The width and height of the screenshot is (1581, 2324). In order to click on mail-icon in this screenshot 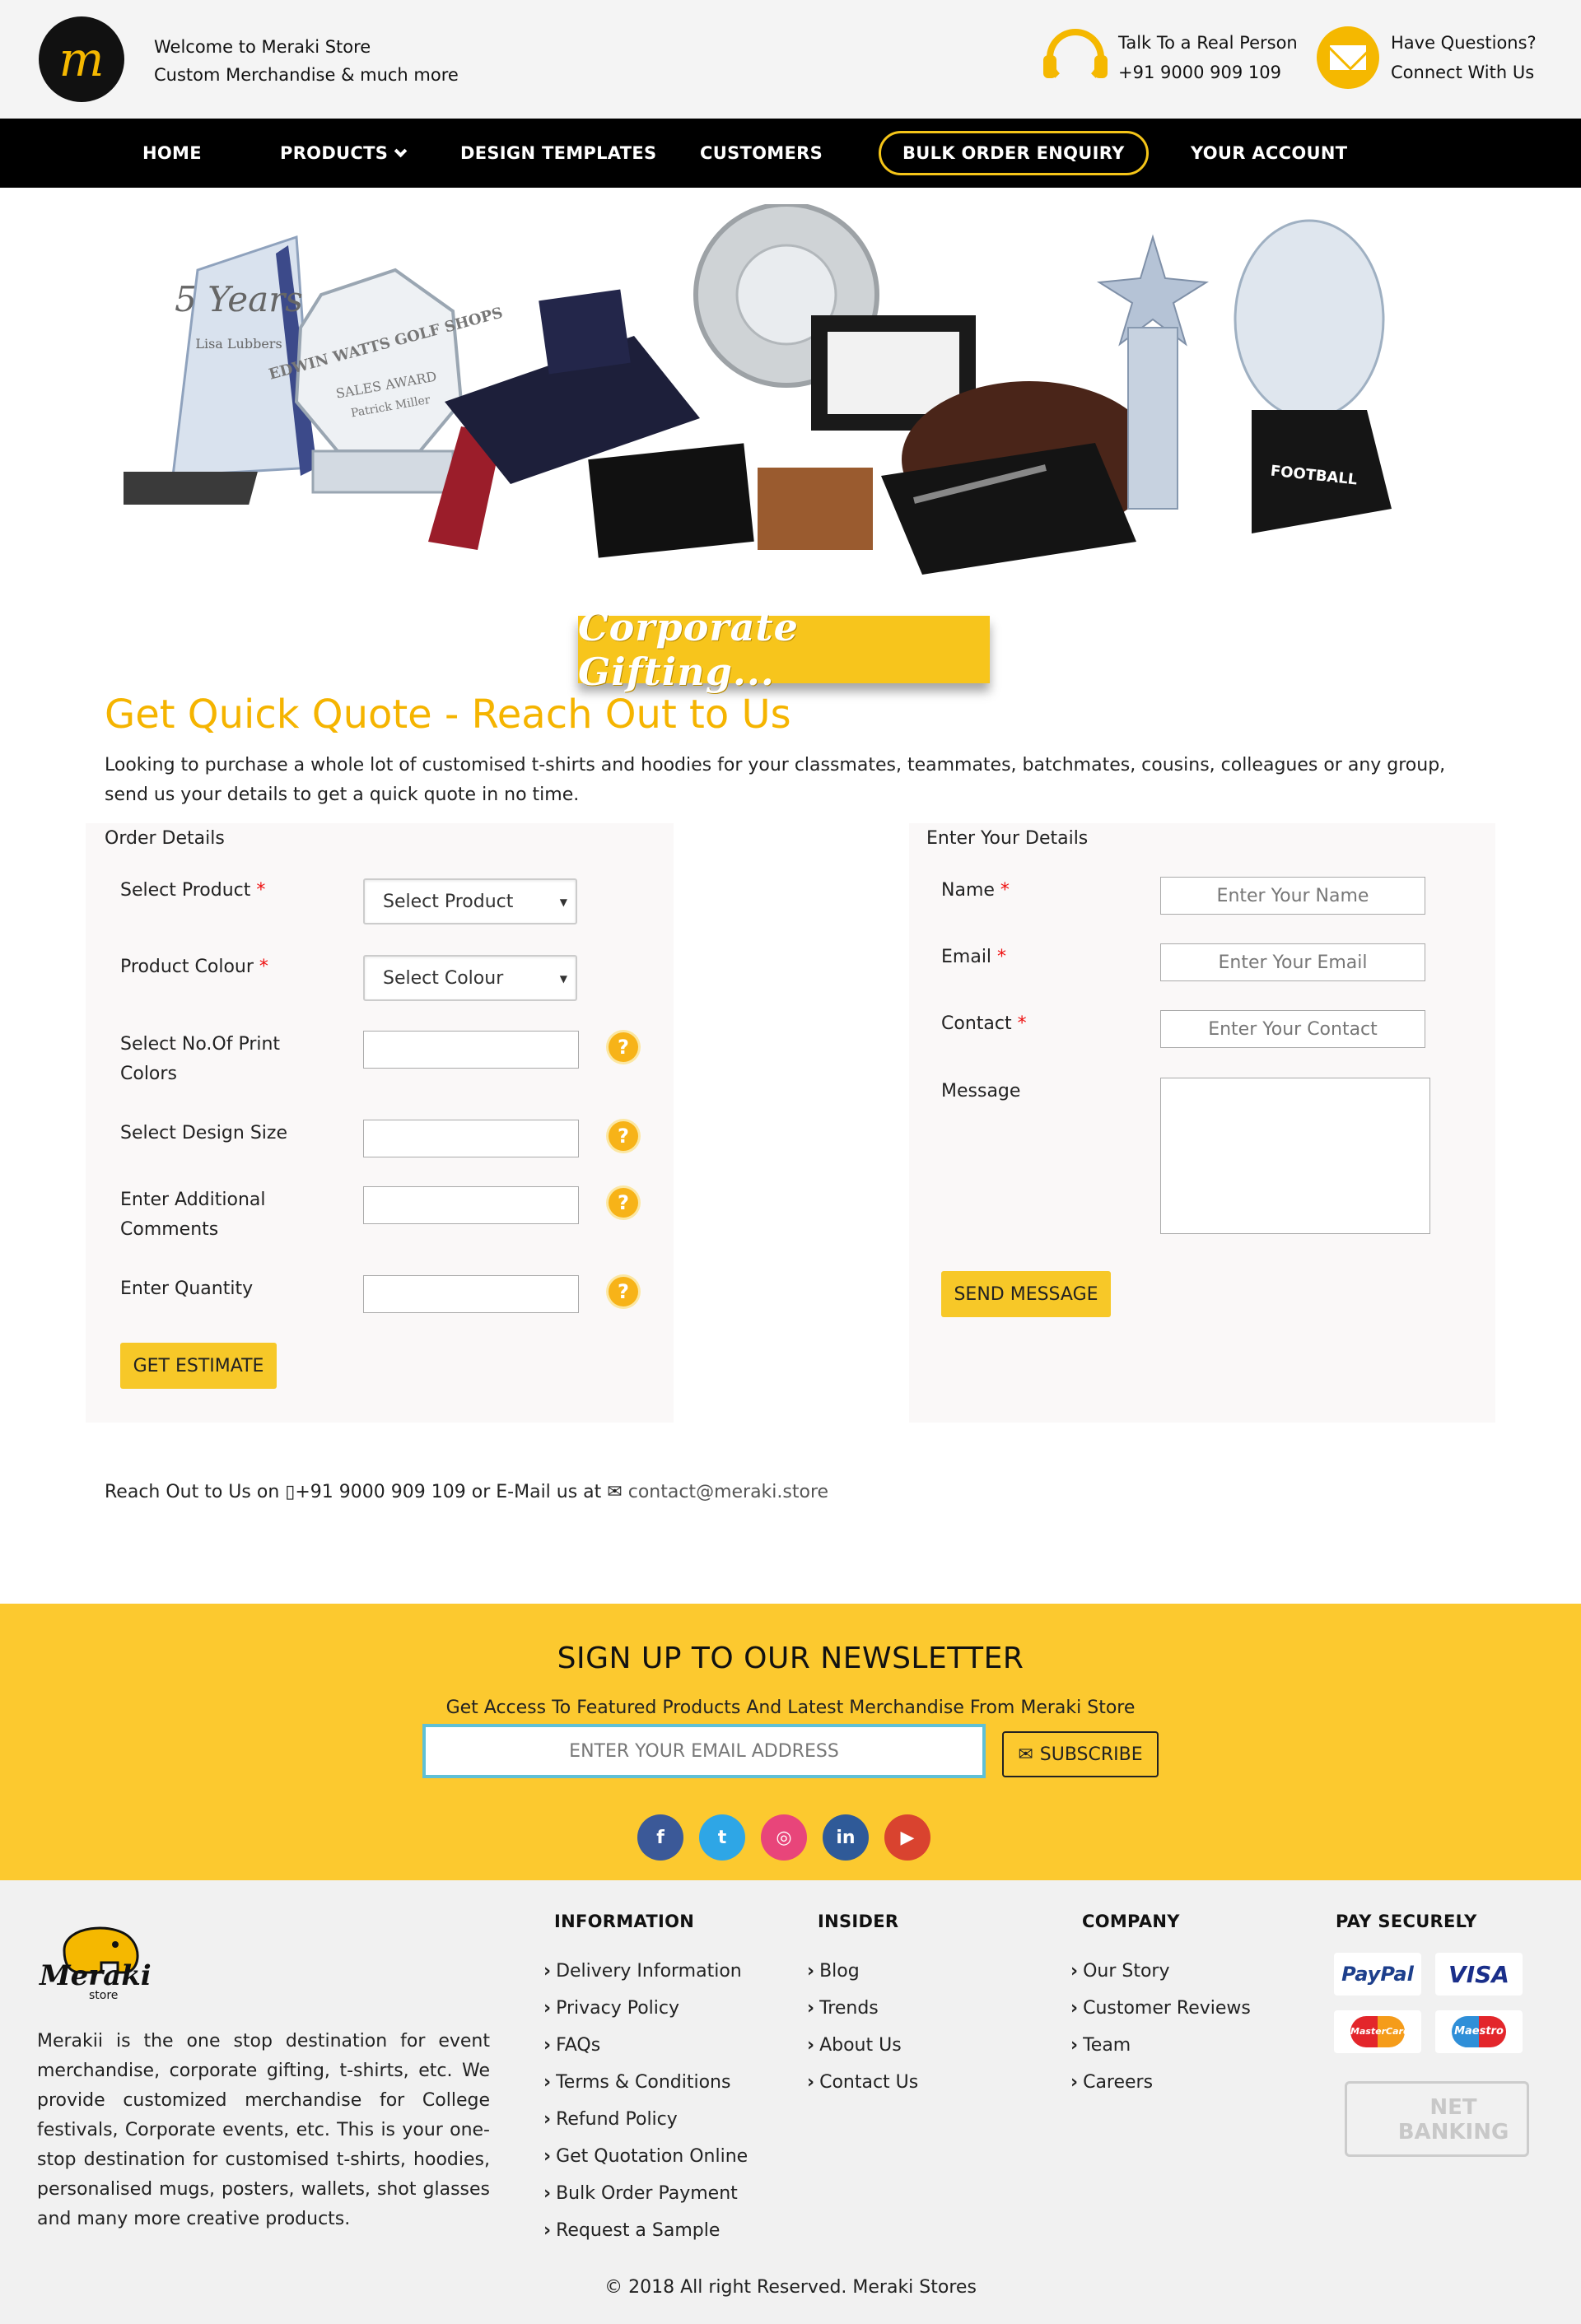, I will do `click(1348, 57)`.